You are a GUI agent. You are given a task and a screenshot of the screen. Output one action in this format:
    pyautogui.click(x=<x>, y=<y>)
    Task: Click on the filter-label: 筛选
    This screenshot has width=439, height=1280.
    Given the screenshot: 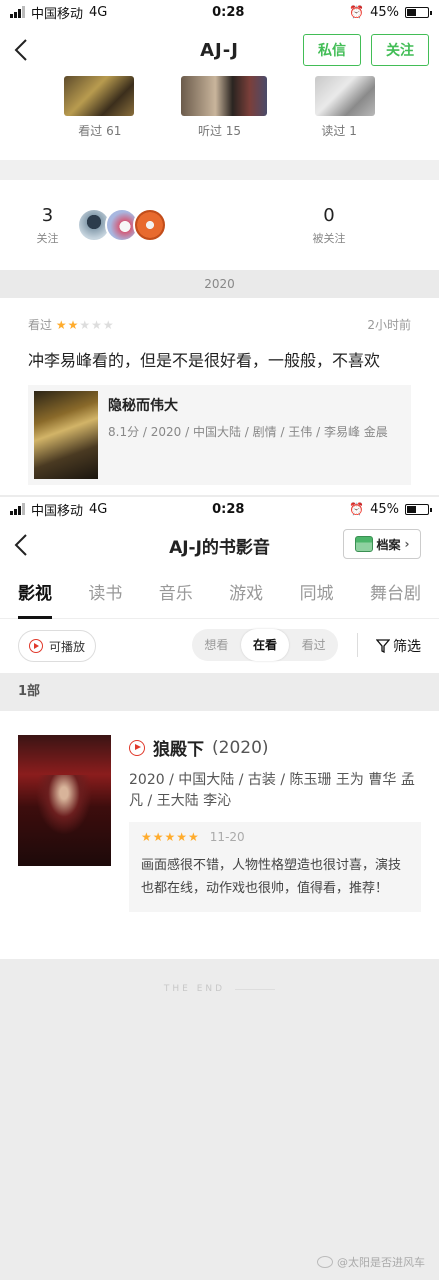 What is the action you would take?
    pyautogui.click(x=407, y=647)
    